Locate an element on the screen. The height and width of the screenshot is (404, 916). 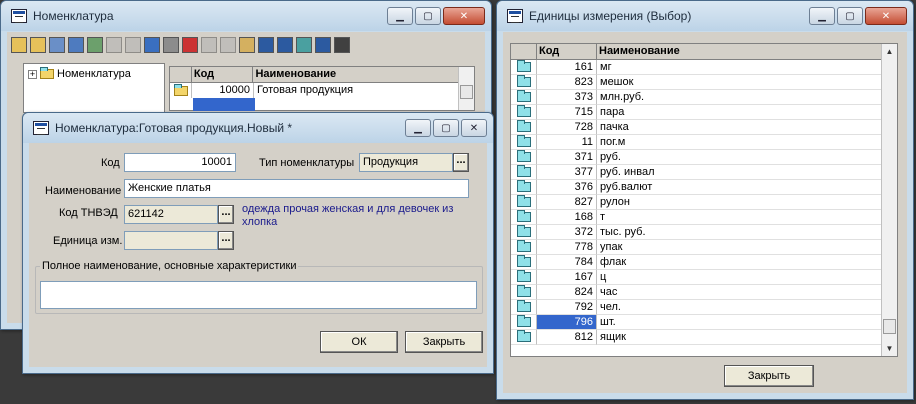
copy-icon is located at coordinates (171, 45).